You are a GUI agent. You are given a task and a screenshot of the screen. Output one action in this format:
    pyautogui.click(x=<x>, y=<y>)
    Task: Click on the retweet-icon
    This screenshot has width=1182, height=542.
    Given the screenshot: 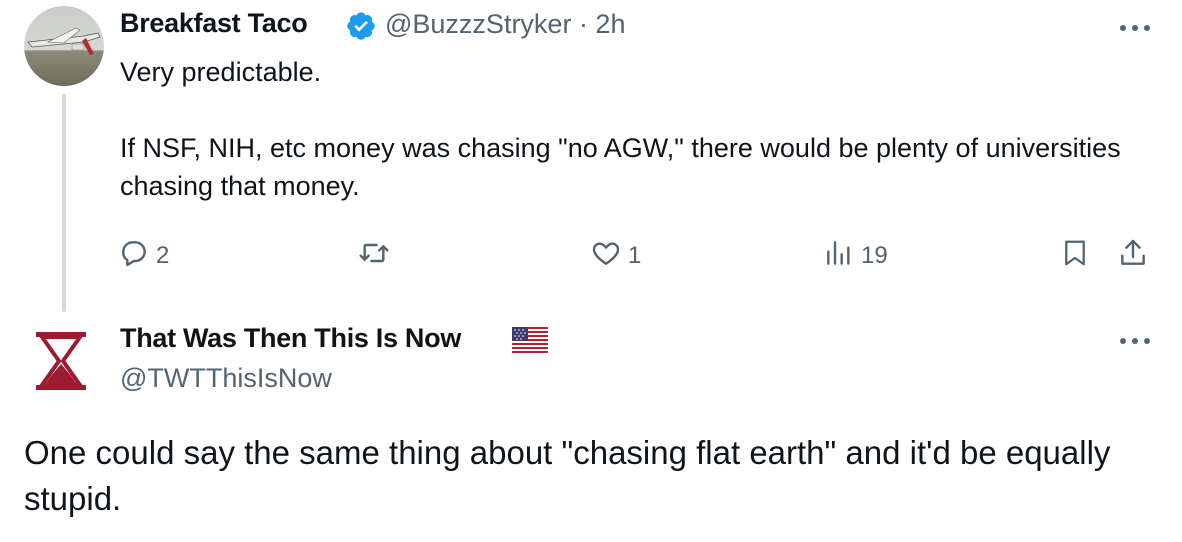 What is the action you would take?
    pyautogui.click(x=374, y=256)
    